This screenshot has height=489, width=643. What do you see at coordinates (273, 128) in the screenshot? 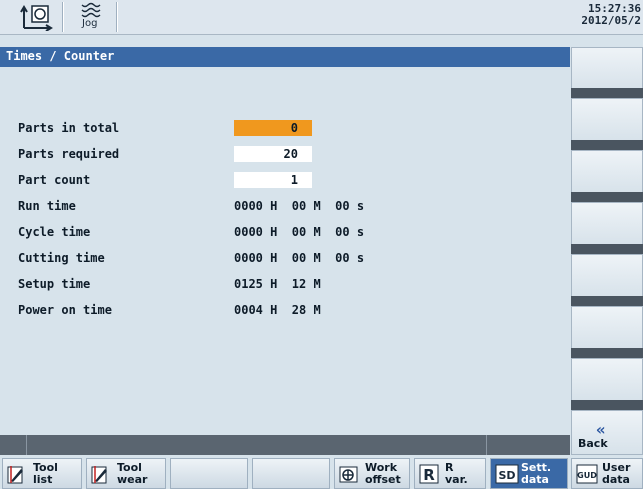
I see `parts-in-total-field: 0` at bounding box center [273, 128].